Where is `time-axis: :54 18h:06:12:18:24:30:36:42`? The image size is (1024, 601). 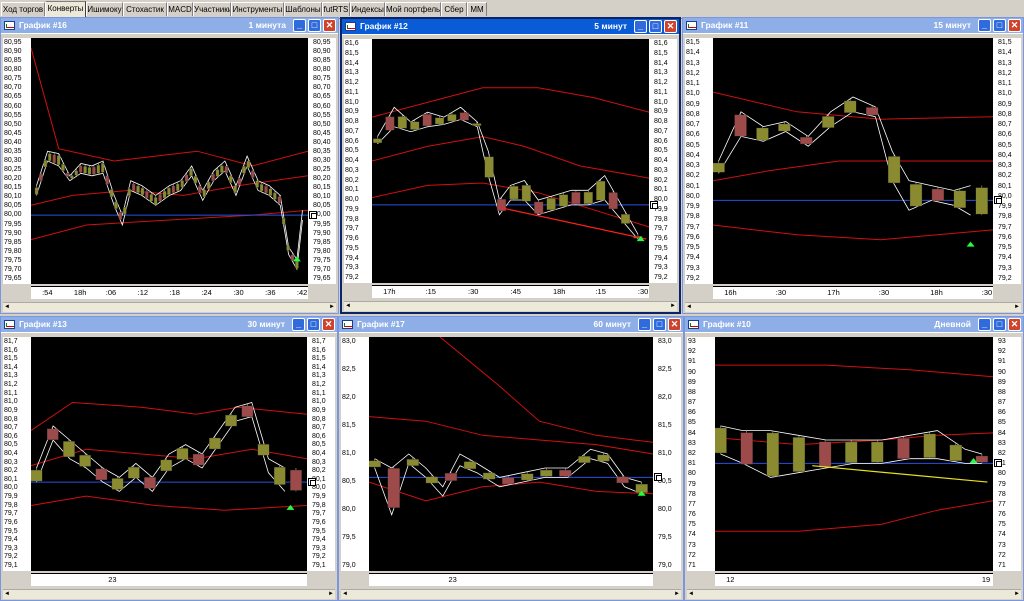 time-axis: :54 18h:06:12:18:24:30:36:42 is located at coordinates (169, 292).